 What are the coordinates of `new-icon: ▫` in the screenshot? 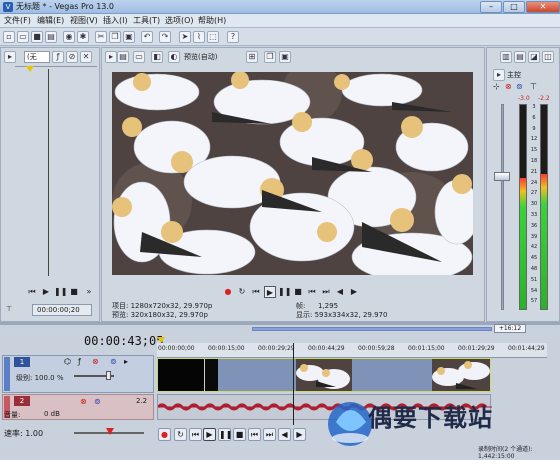 It's located at (9, 37).